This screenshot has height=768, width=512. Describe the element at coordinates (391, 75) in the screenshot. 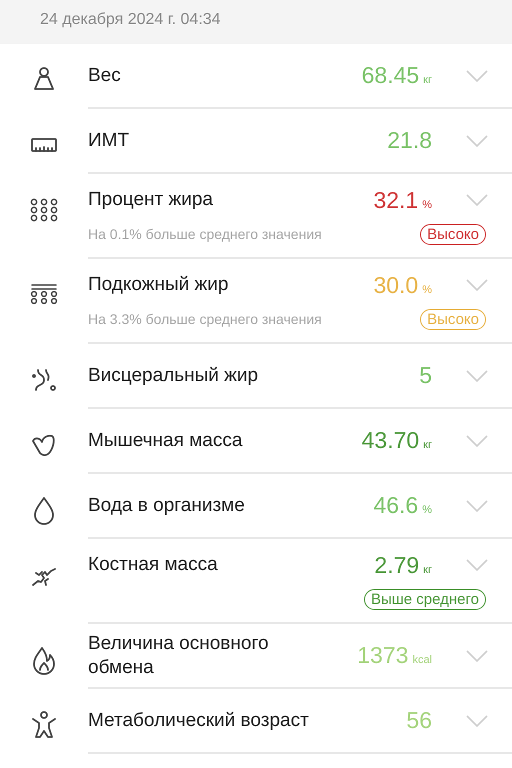

I see `metric-value: 68.45` at that location.